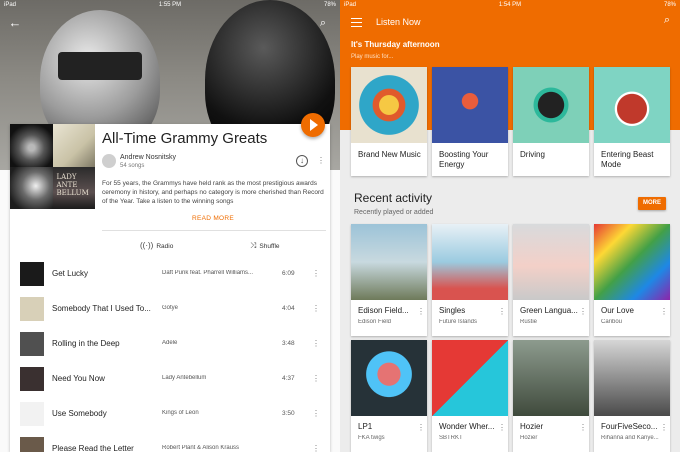  I want to click on track-duration: 3:50, so click(288, 413).